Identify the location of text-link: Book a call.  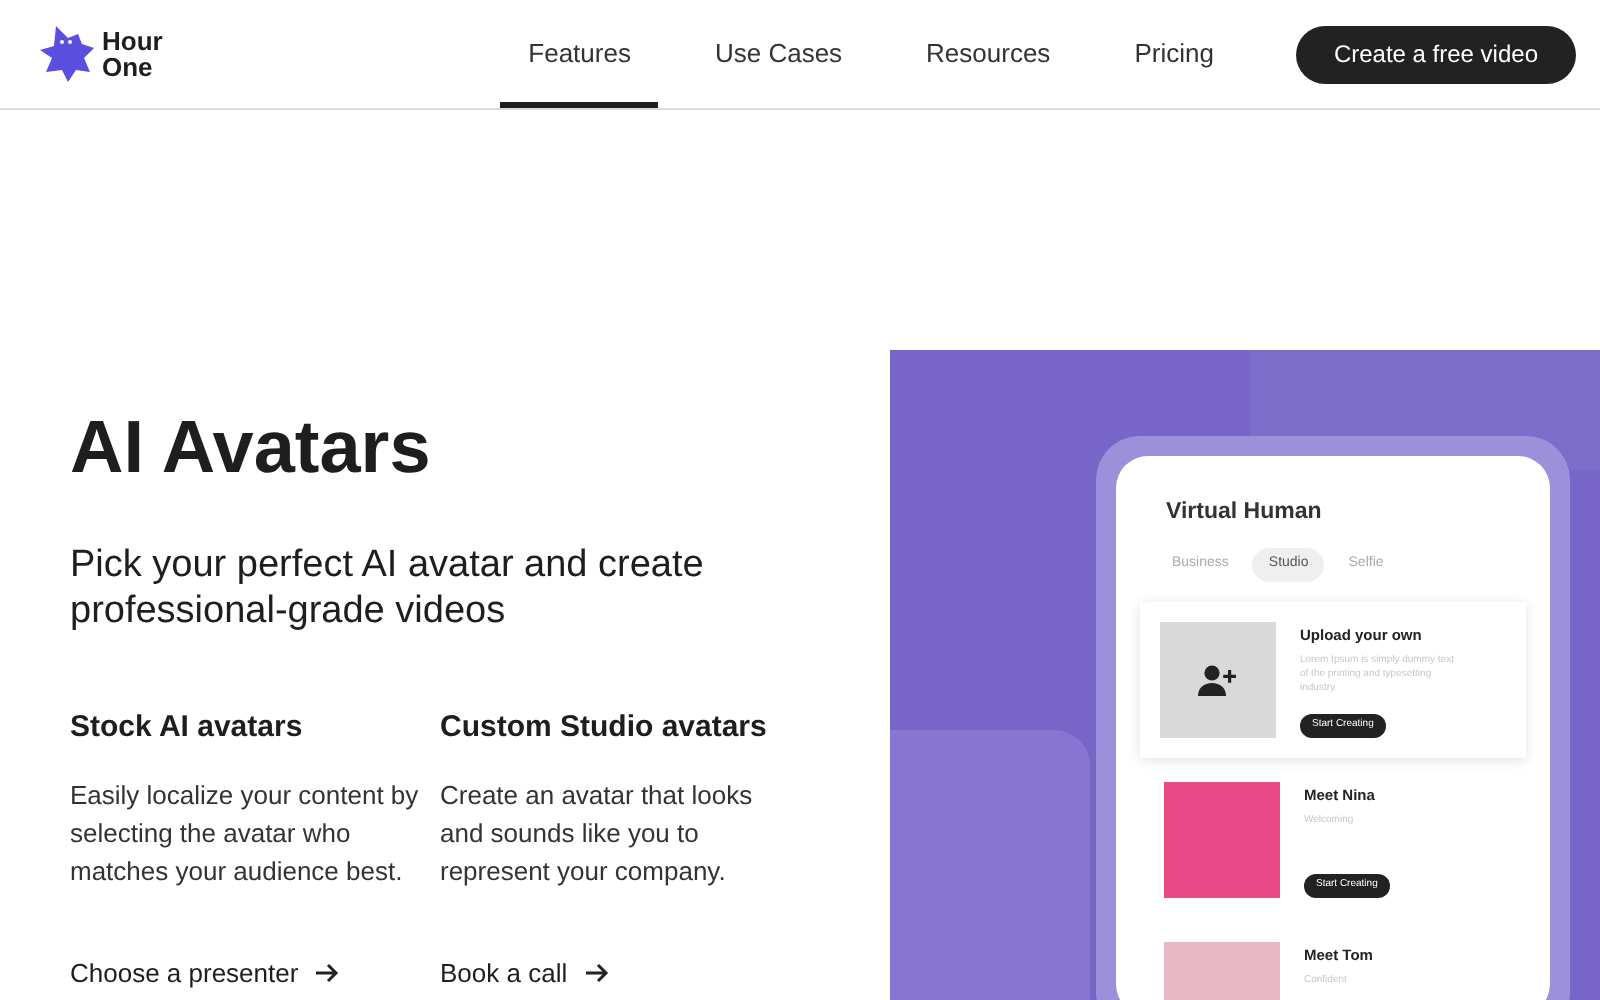
(605, 972).